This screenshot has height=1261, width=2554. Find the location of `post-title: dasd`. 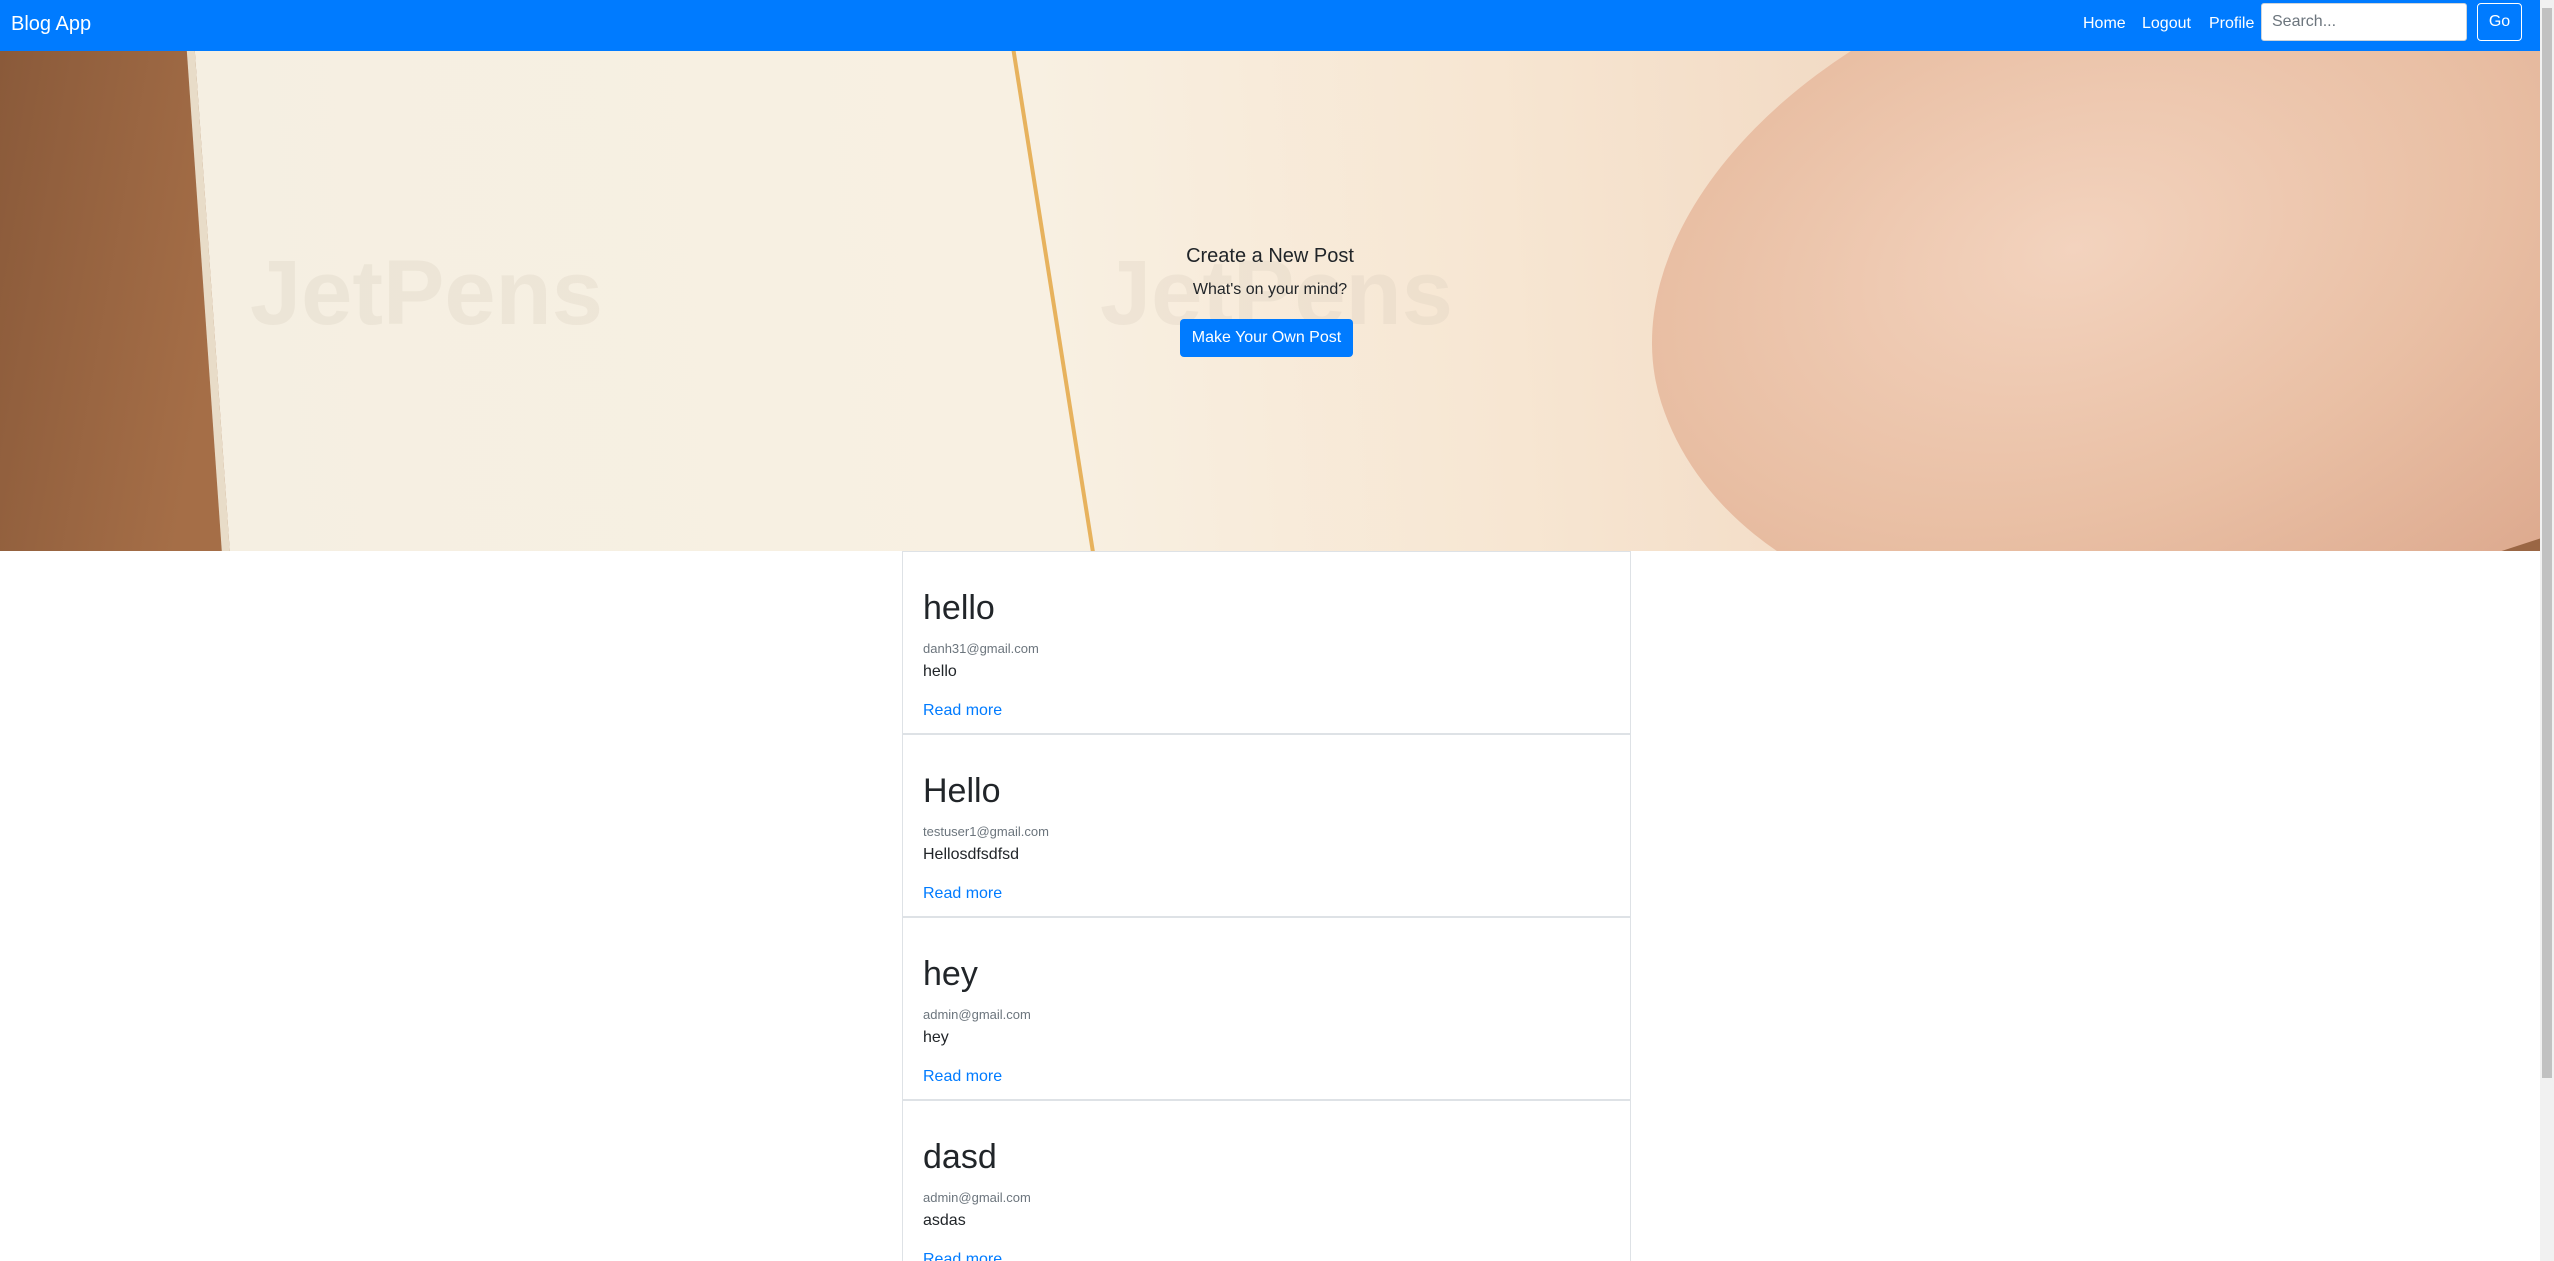

post-title: dasd is located at coordinates (960, 1157).